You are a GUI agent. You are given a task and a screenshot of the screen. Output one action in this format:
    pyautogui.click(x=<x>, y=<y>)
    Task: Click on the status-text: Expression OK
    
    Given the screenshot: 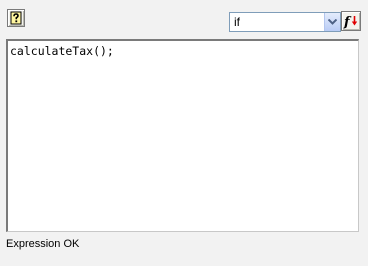 What is the action you would take?
    pyautogui.click(x=43, y=244)
    